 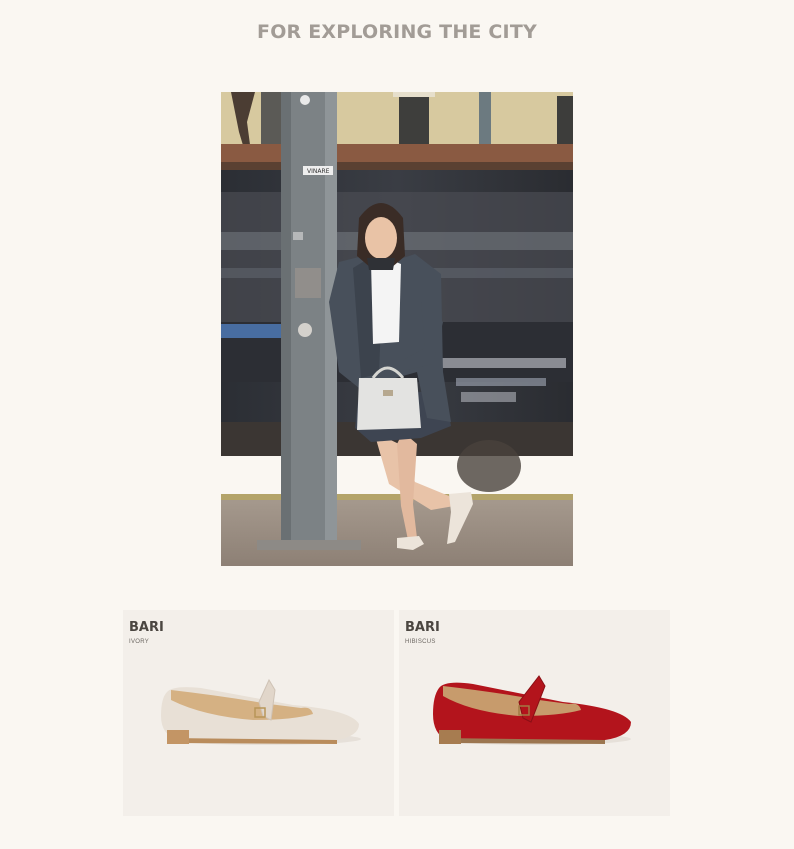 What do you see at coordinates (532, 710) in the screenshot?
I see `product-image-hibiscus-flat` at bounding box center [532, 710].